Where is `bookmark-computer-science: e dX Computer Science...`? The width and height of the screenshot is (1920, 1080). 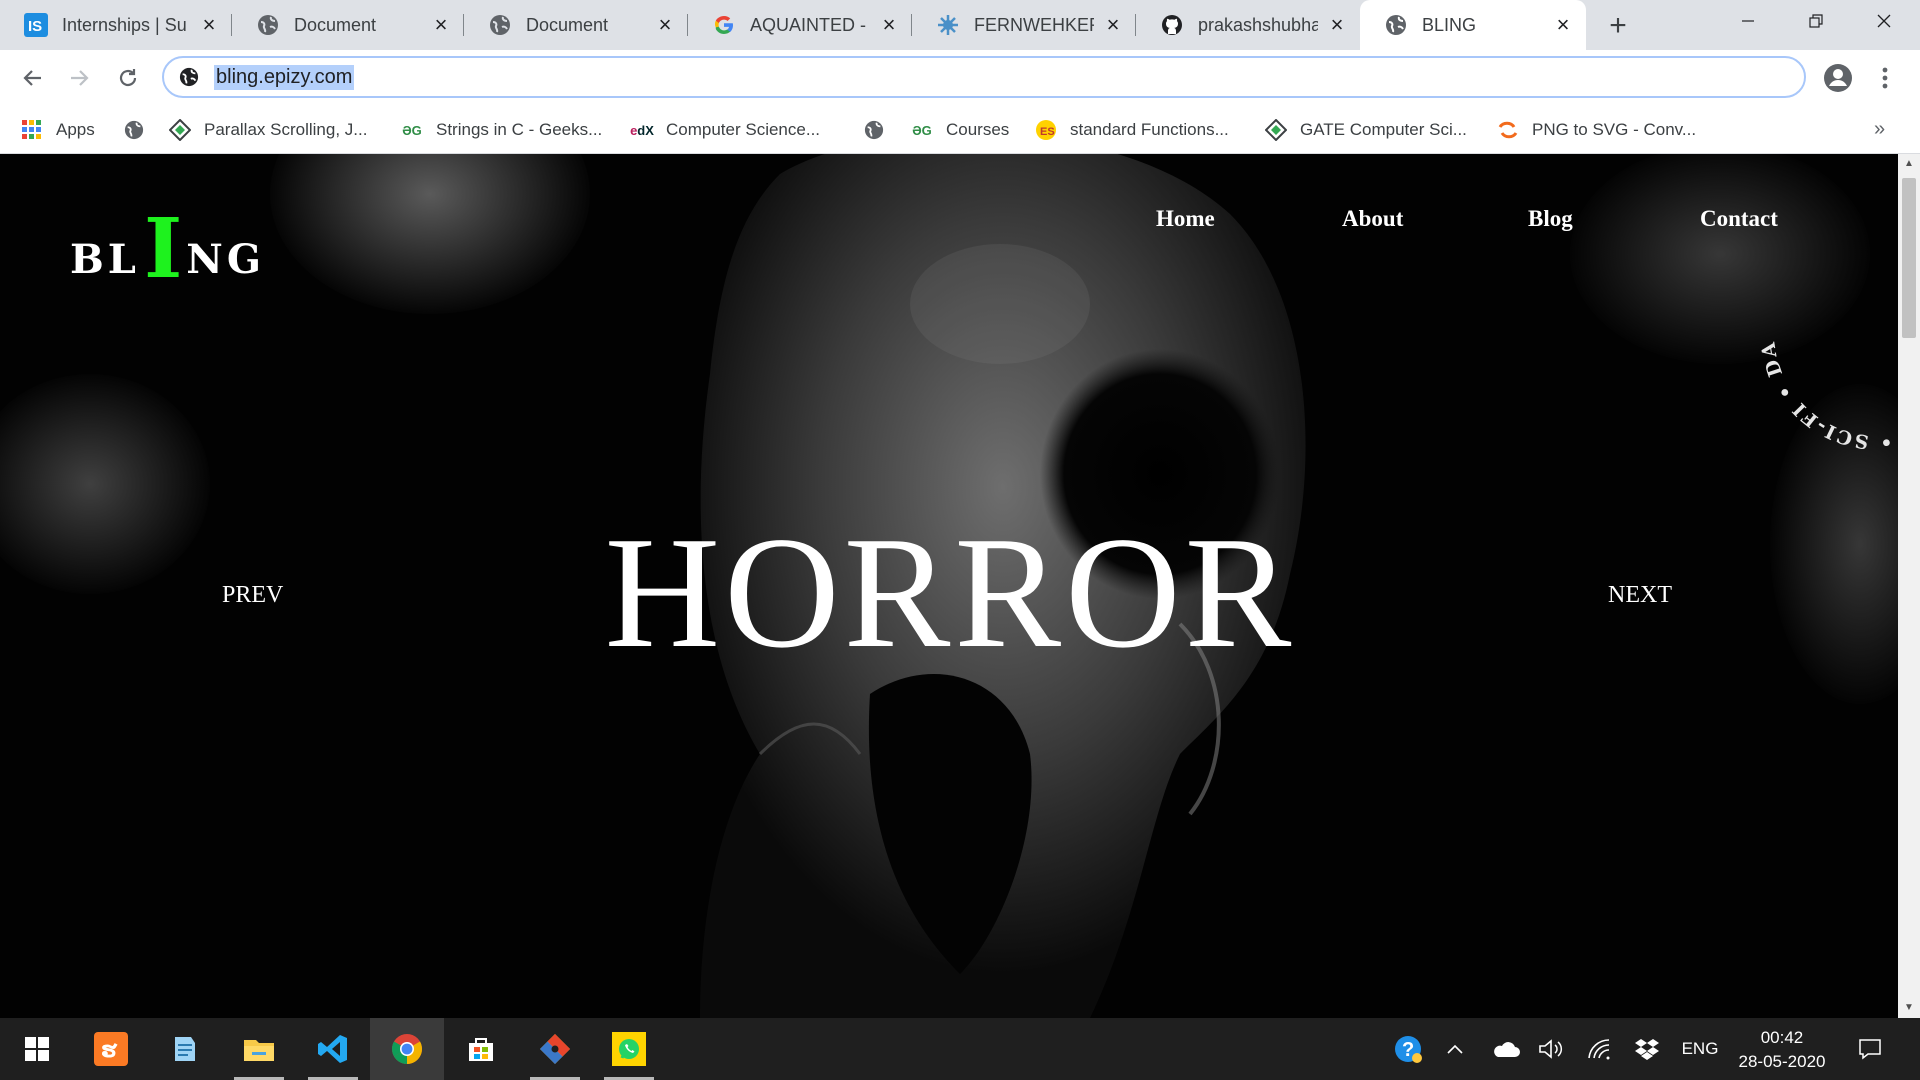 bookmark-computer-science: e dX Computer Science... is located at coordinates (725, 130).